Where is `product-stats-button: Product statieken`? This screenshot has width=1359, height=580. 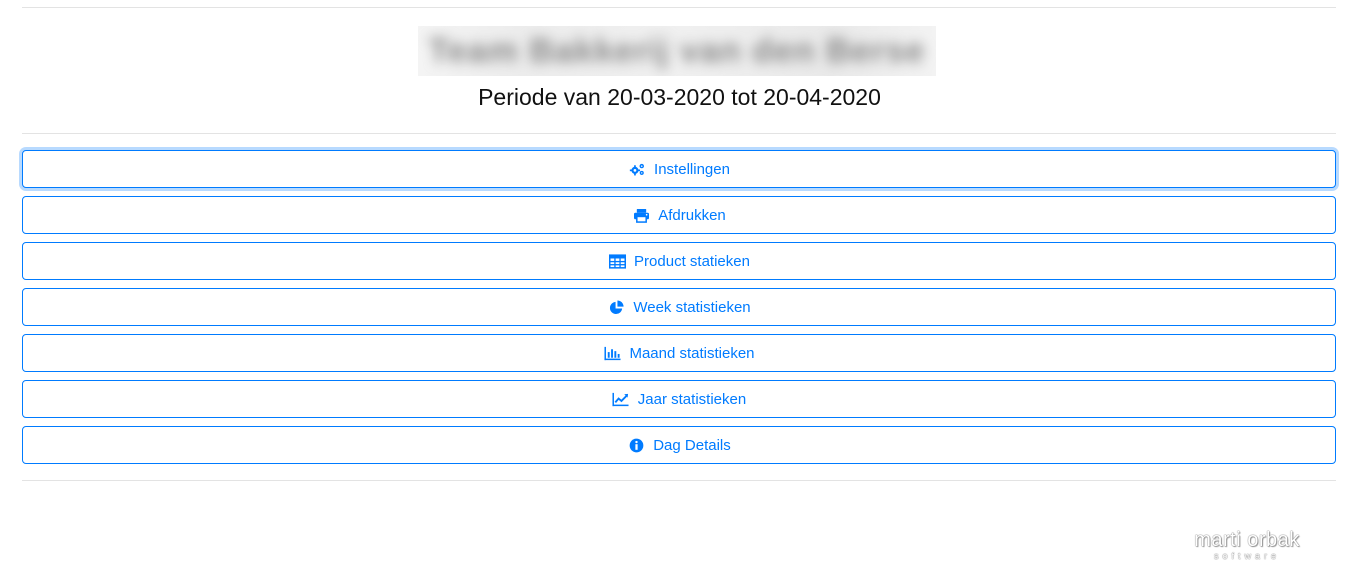
product-stats-button: Product statieken is located at coordinates (679, 261).